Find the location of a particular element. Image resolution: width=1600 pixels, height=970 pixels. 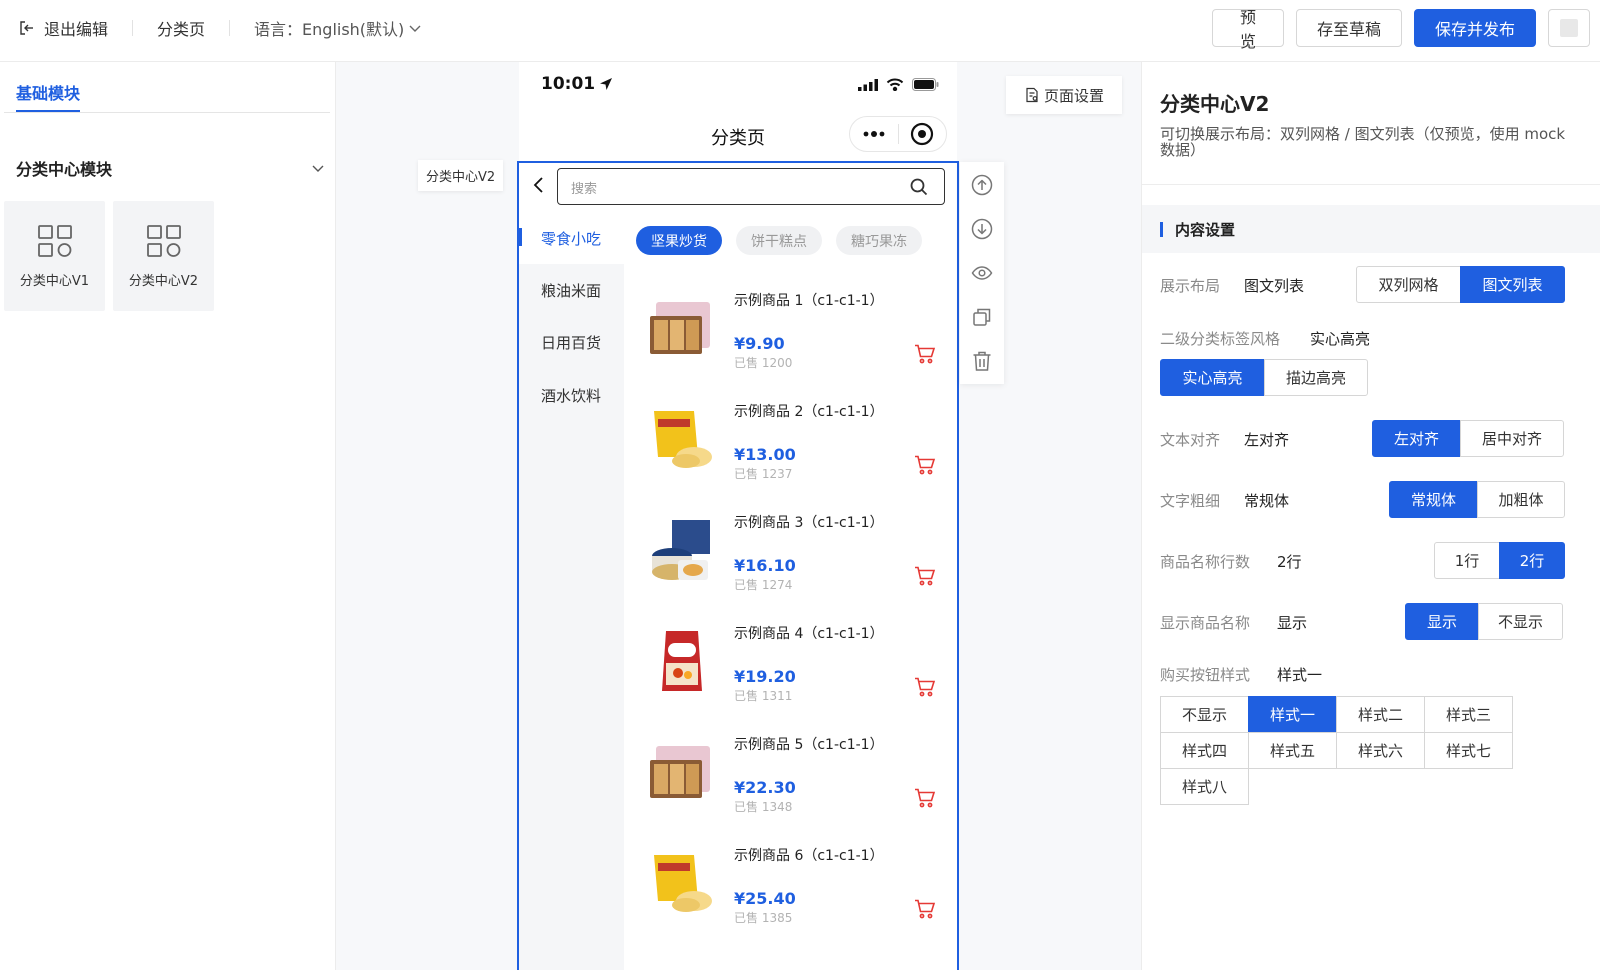

weight-toggle: 常规体 加粗体 is located at coordinates (1477, 499).